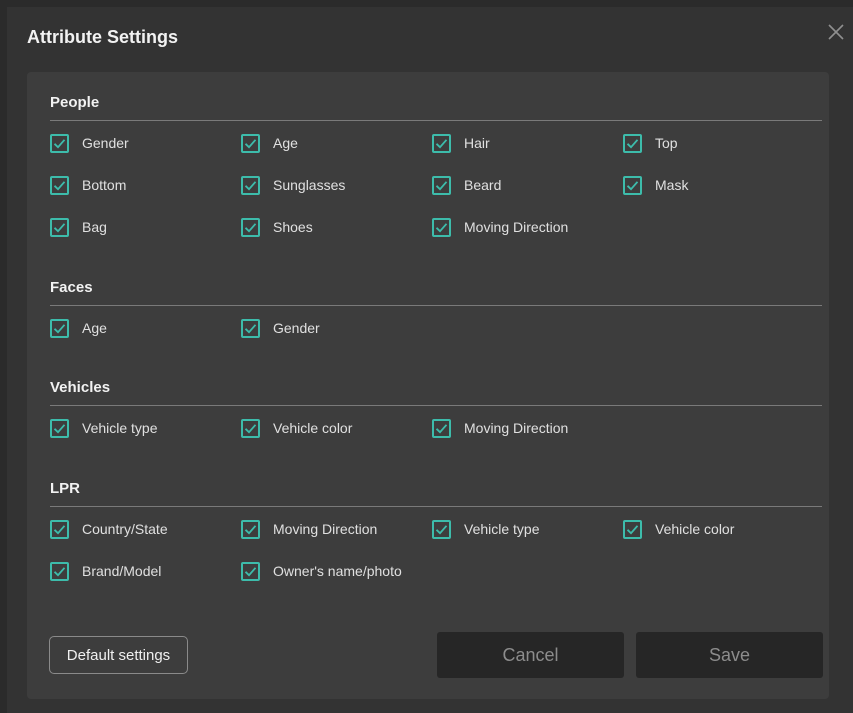  I want to click on section-faces: Faces Age Gender, so click(436, 306).